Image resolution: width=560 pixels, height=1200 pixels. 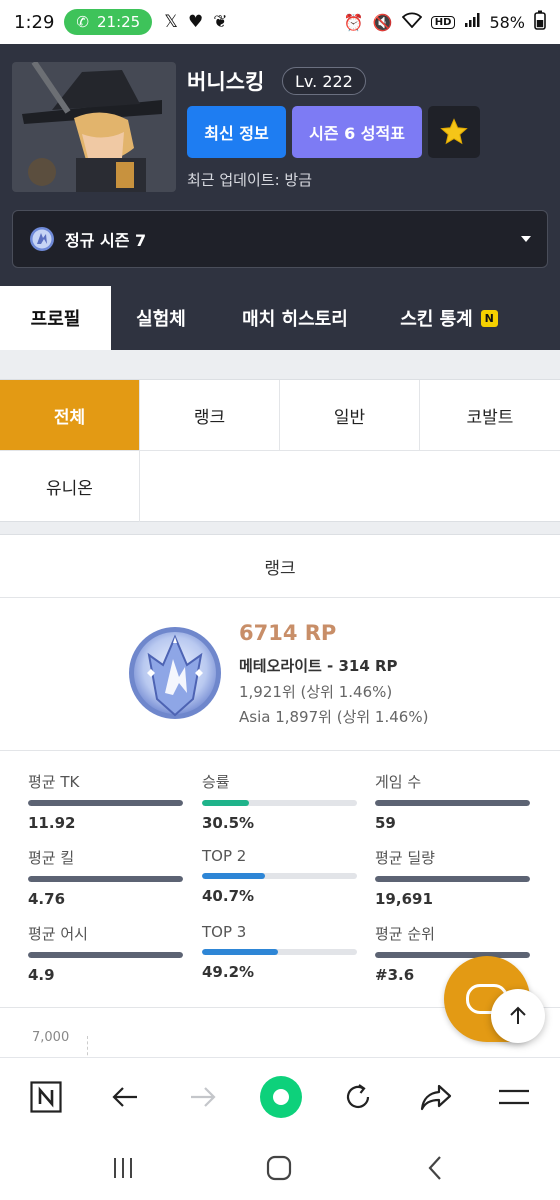 I want to click on stat-label: 게임 수, so click(x=398, y=782).